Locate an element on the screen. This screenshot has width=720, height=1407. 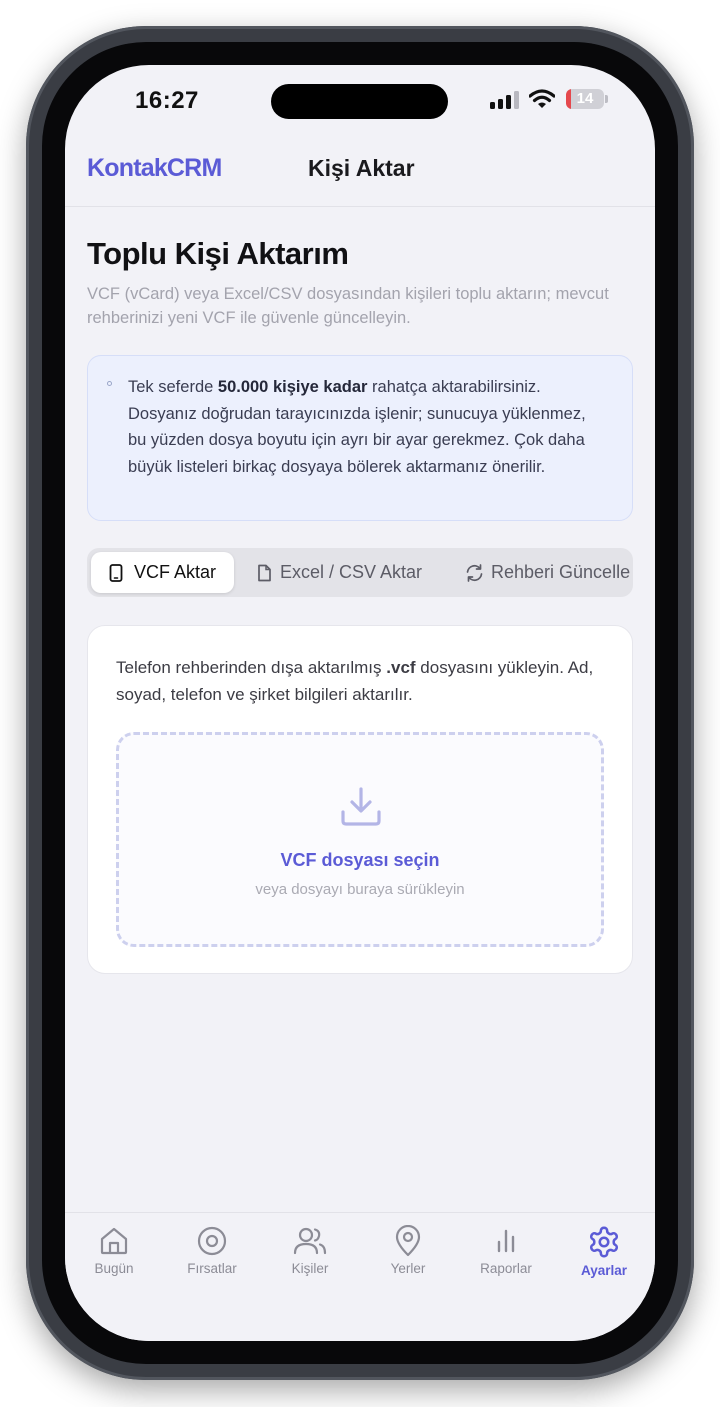
nav-item-opportunities: Fırsatlar is located at coordinates (212, 1255).